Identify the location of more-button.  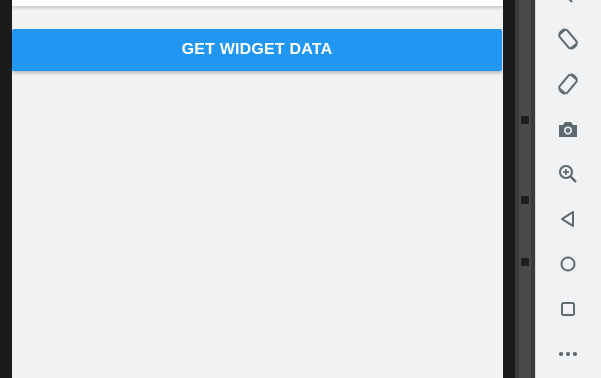
(568, 354).